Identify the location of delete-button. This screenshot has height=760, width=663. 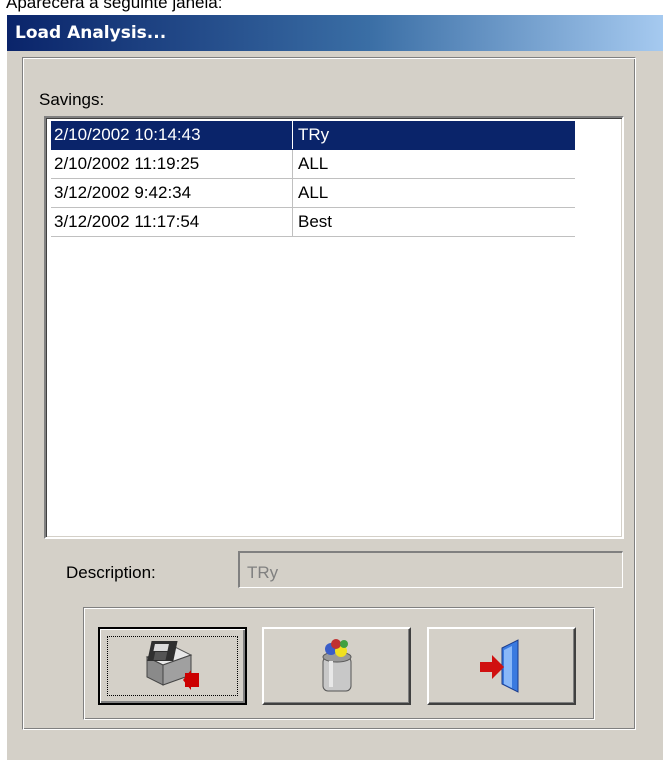
(336, 666).